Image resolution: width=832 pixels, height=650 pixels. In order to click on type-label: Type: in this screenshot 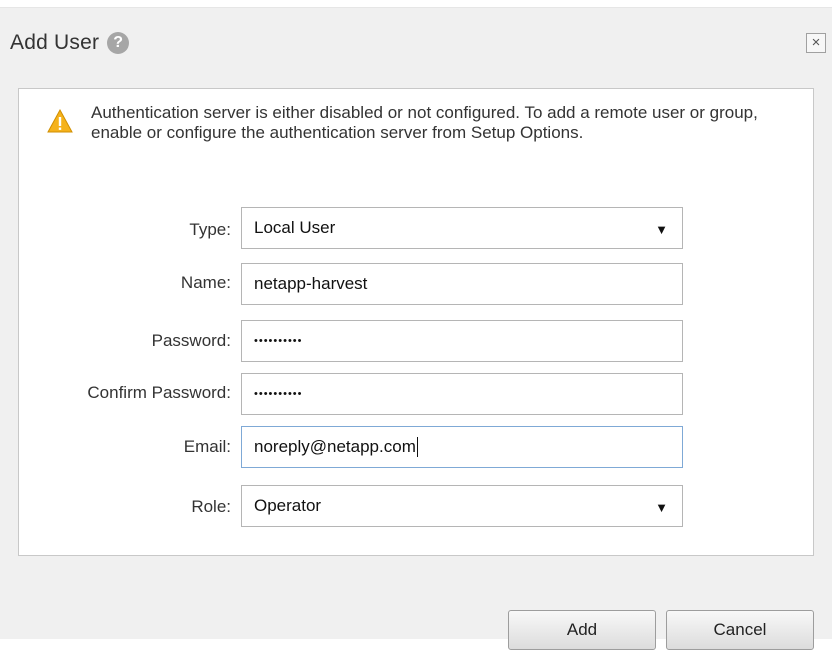, I will do `click(210, 229)`.